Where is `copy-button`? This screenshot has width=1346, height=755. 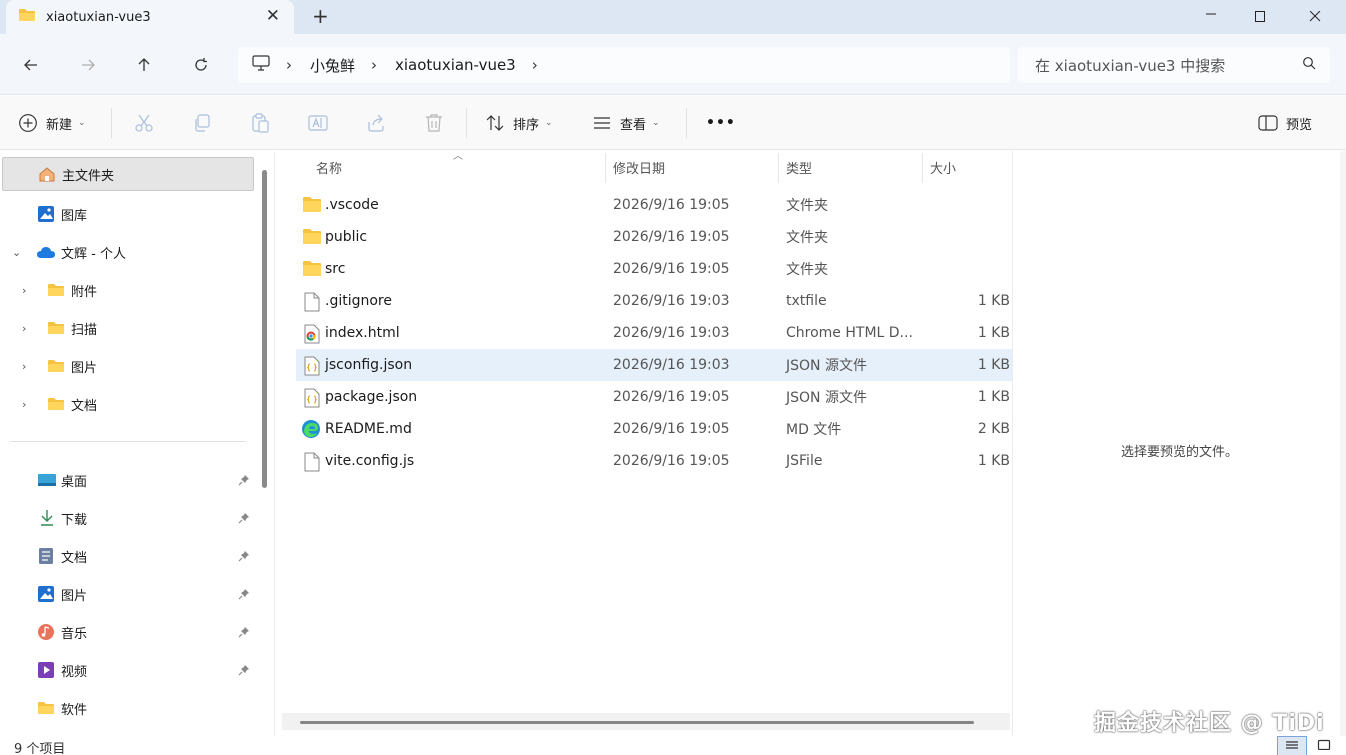
copy-button is located at coordinates (202, 123).